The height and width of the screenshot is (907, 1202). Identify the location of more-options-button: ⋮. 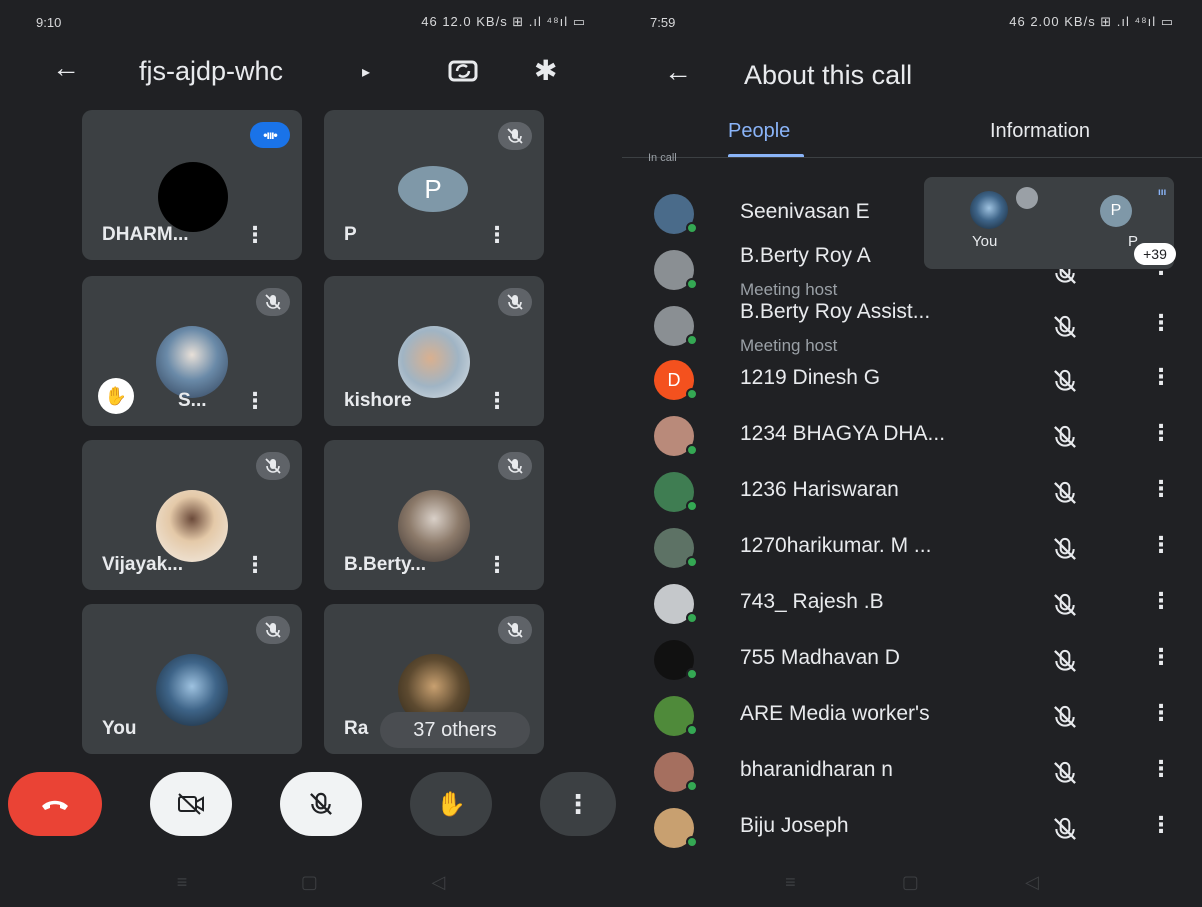
(578, 804).